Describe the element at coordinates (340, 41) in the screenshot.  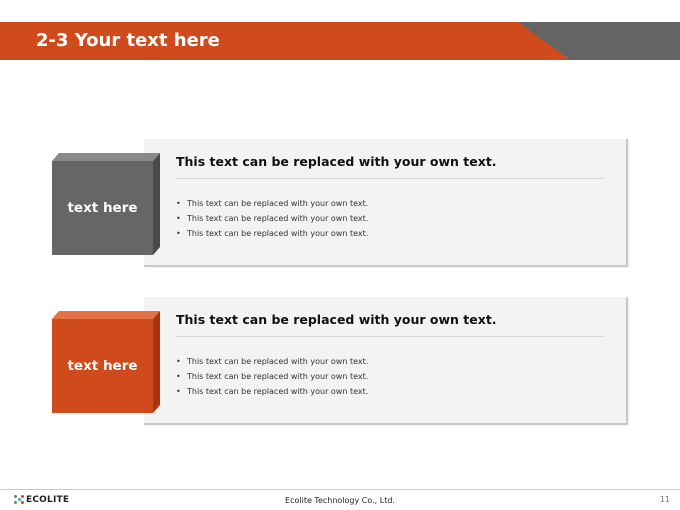
I see `header-band: 2-3 Your text here` at that location.